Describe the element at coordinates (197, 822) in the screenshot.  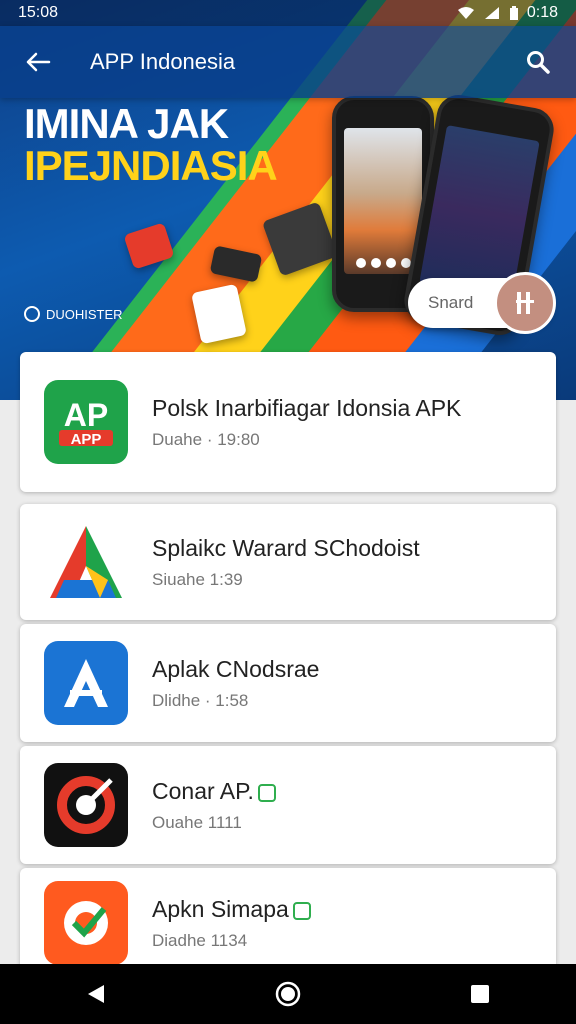
I see `app-meta: Ouahe 1111` at that location.